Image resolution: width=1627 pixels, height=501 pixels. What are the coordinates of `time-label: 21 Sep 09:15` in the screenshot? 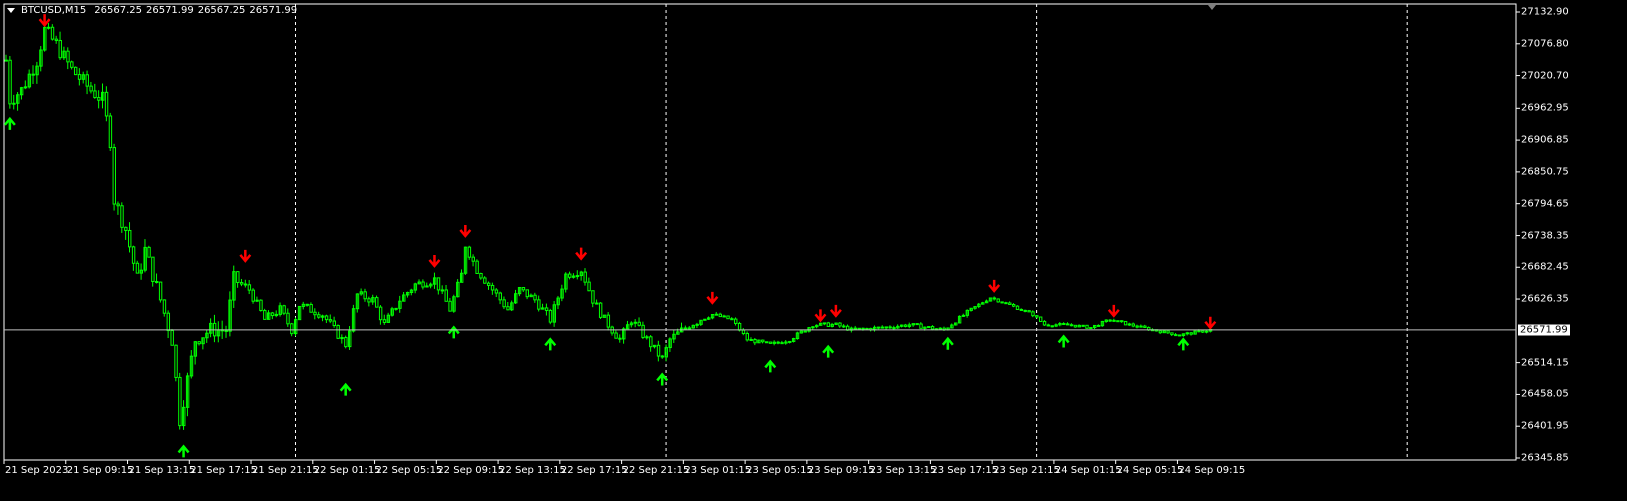 It's located at (100, 470).